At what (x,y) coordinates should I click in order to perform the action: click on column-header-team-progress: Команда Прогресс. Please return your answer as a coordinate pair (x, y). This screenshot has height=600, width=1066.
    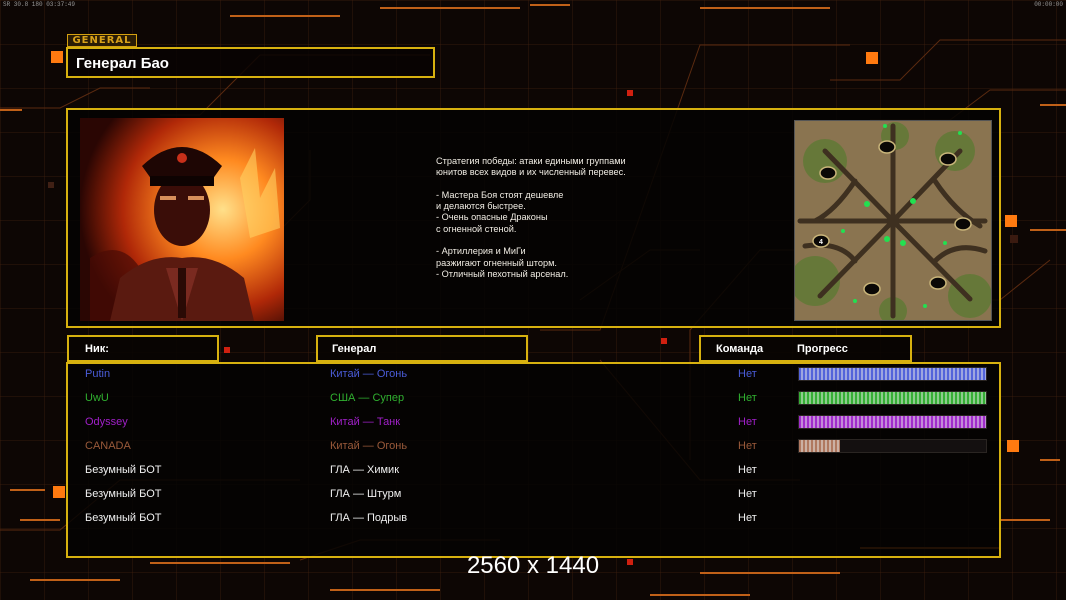
    Looking at the image, I should click on (805, 348).